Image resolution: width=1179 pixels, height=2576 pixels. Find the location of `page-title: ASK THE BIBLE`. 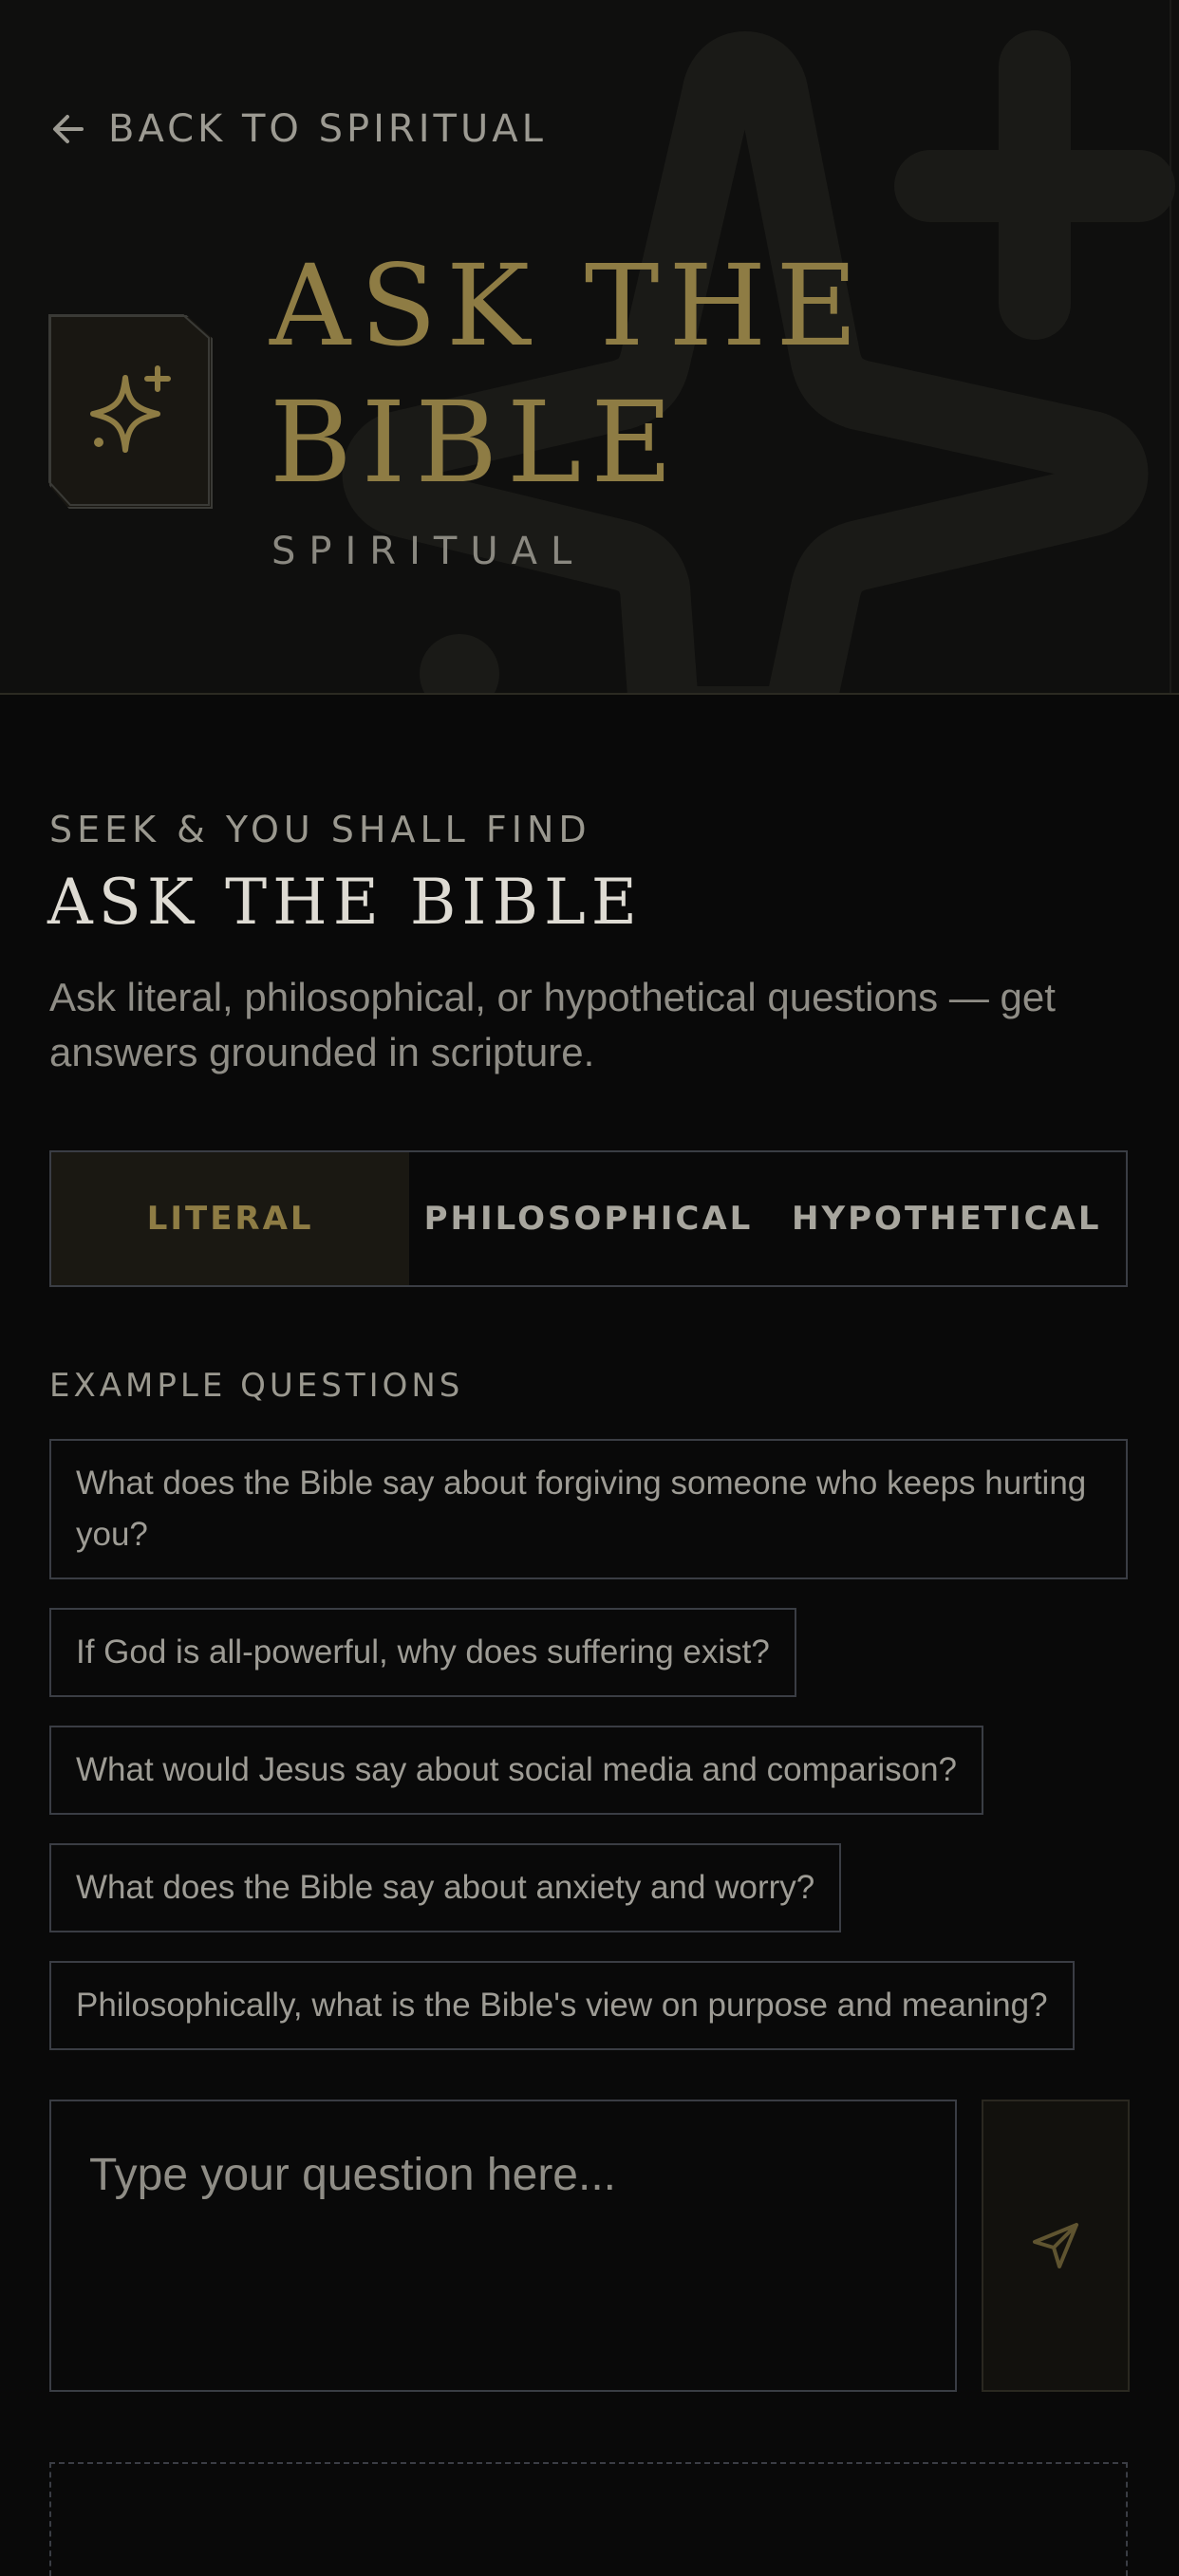

page-title: ASK THE BIBLE is located at coordinates (602, 374).